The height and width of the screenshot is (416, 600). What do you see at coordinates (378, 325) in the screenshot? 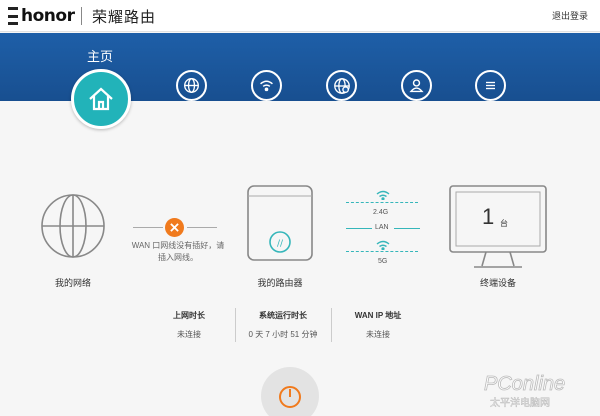
I see `wan-ip-stat: WAN IP 地址 未连接` at bounding box center [378, 325].